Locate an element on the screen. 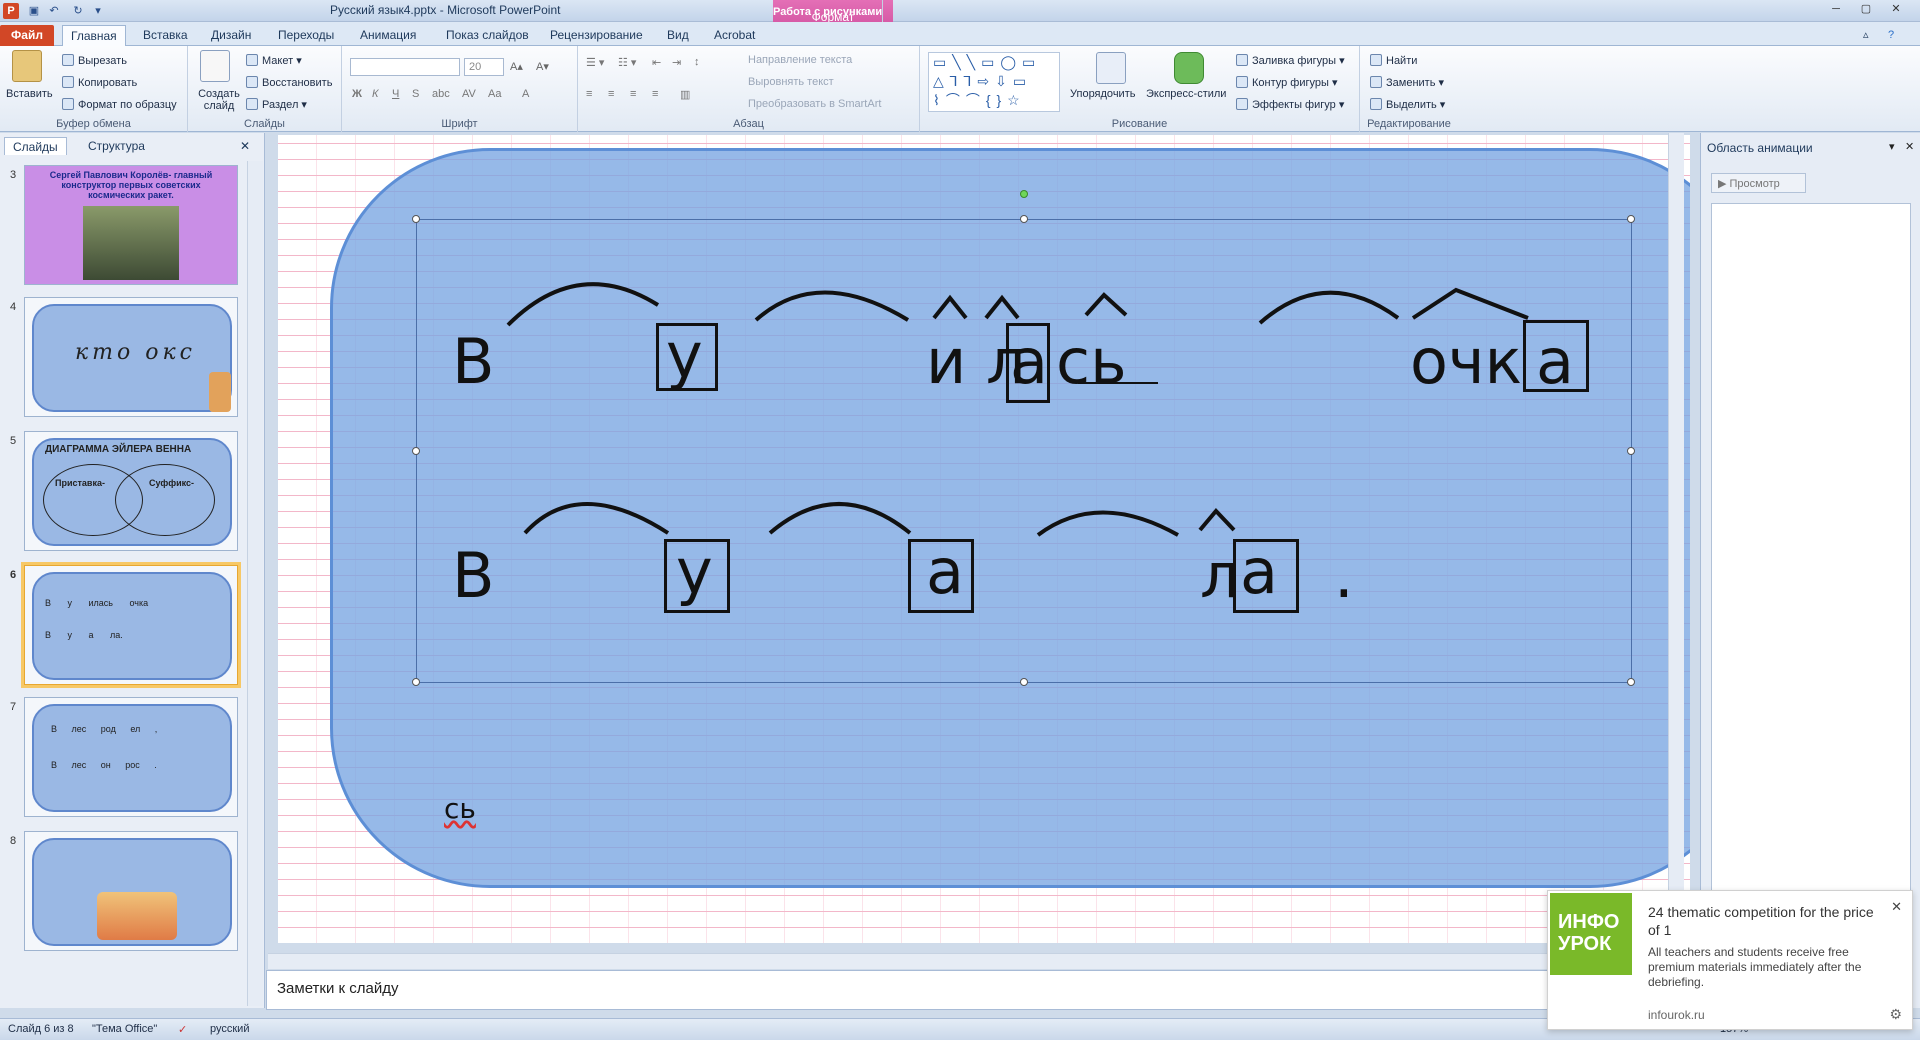  decrease-indent-icon: ⇤ is located at coordinates (656, 62).